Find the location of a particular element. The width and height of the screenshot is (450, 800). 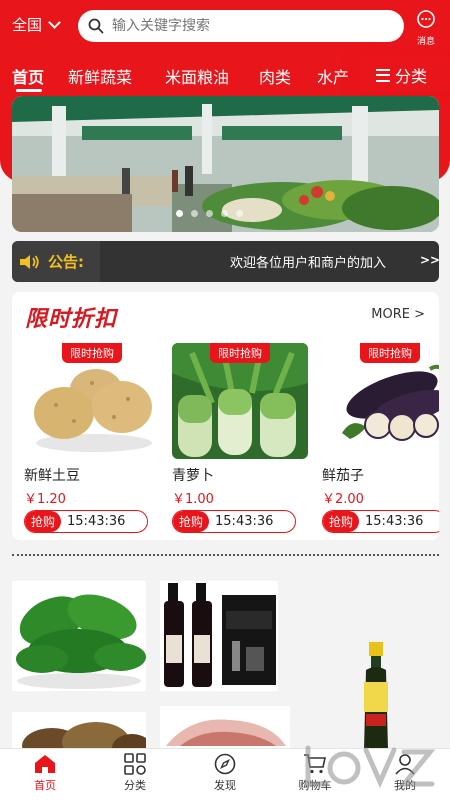

product-image-potato: 限时抢购 is located at coordinates (92, 401).